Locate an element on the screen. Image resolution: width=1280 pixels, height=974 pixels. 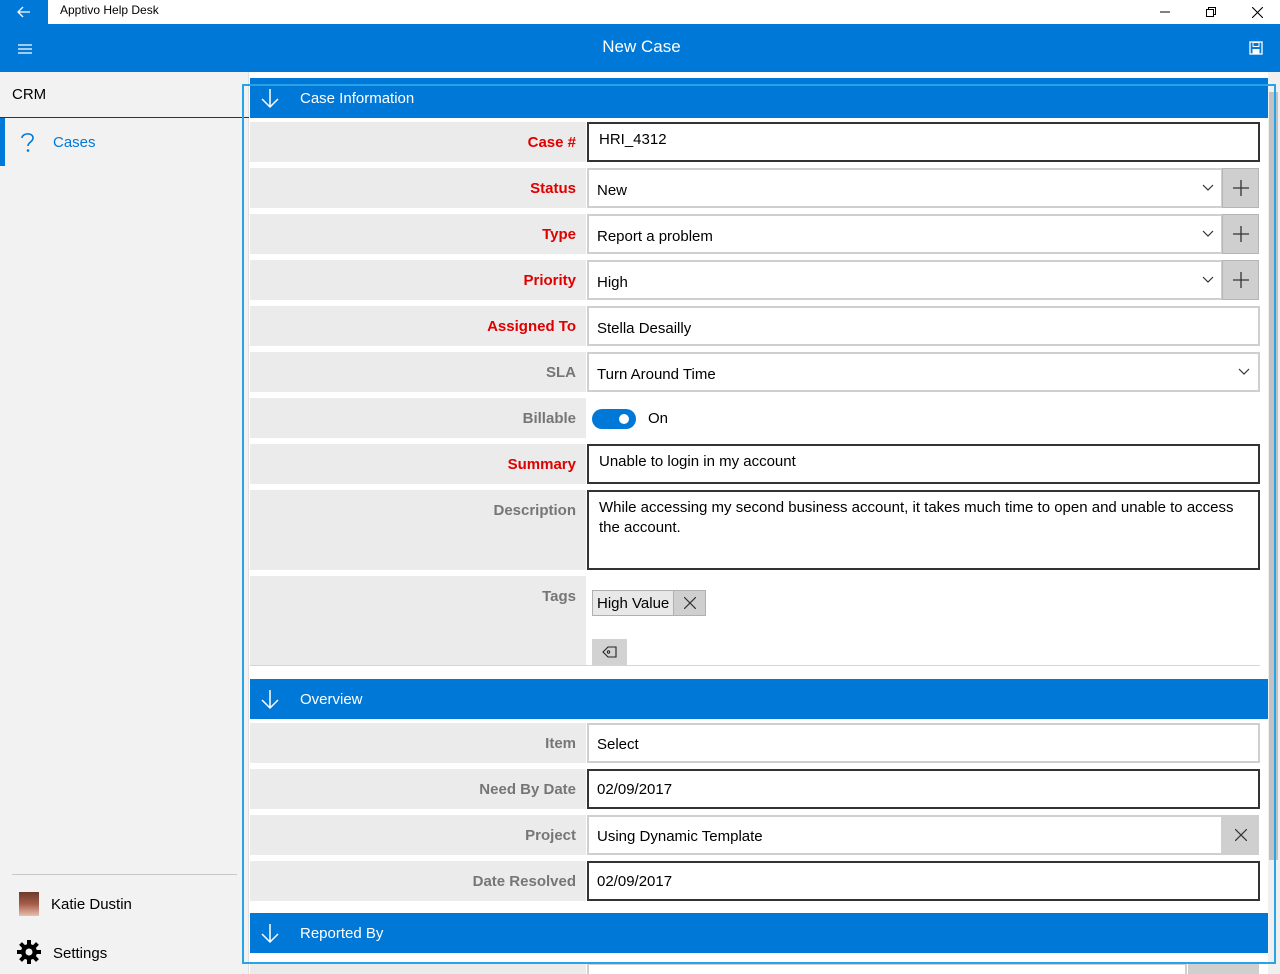
add-priority-button is located at coordinates (1240, 280).